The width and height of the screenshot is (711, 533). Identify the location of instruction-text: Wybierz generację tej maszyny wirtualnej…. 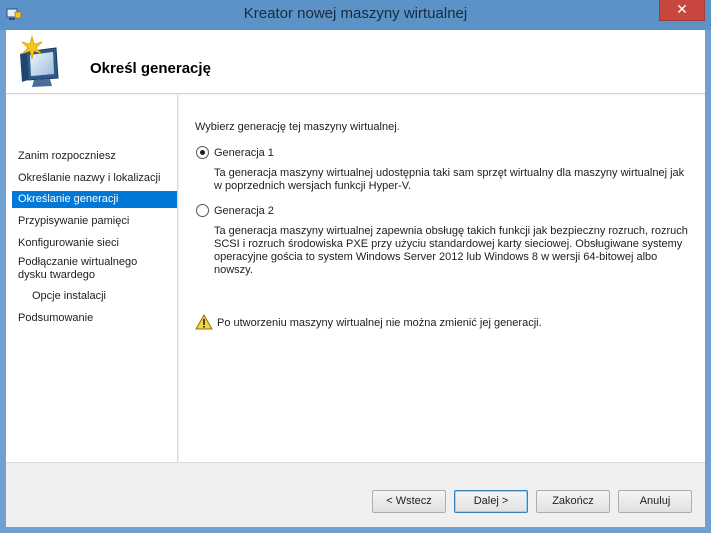
(297, 127).